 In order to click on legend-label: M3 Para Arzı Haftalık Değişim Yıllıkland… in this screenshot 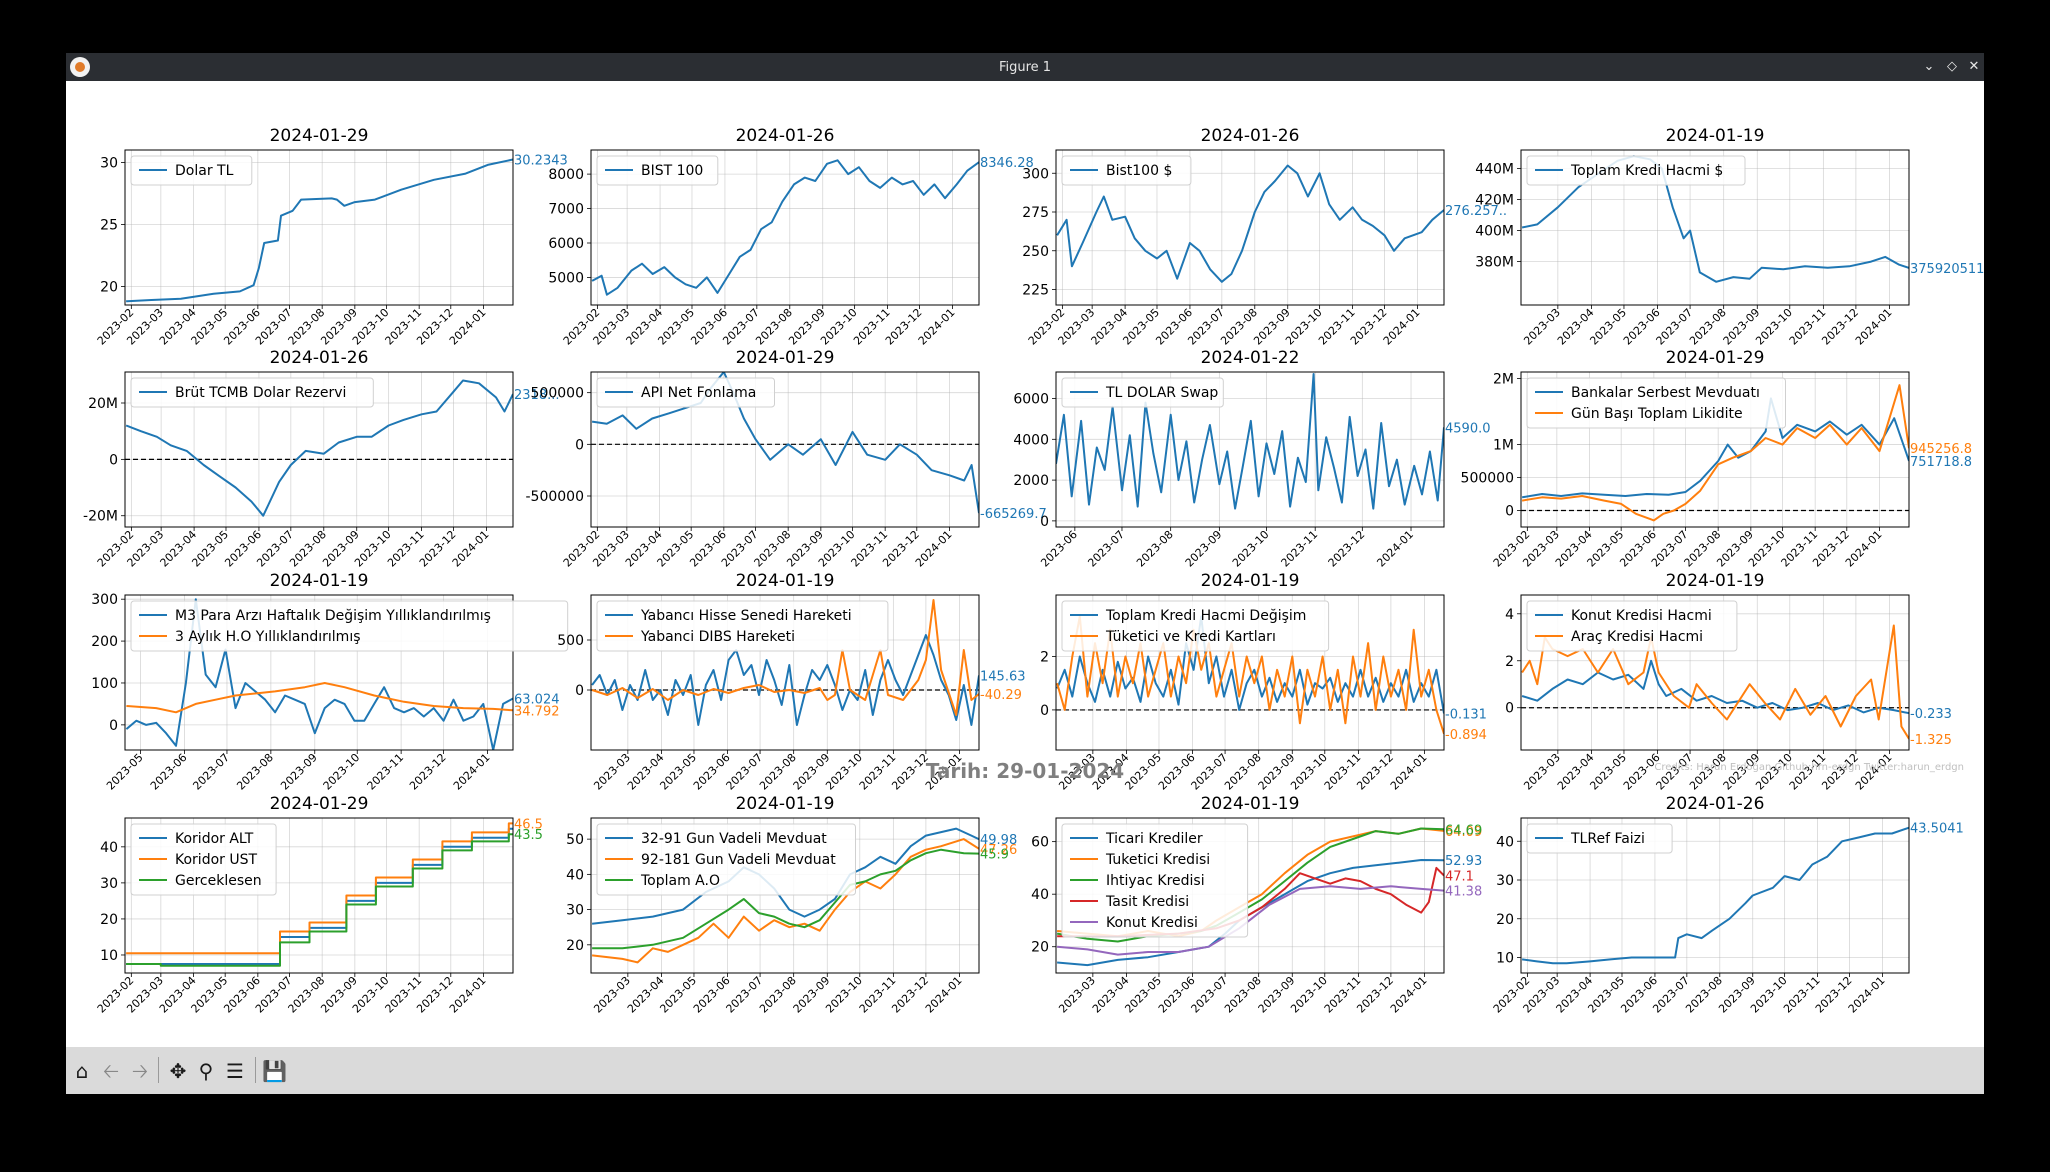, I will do `click(333, 616)`.